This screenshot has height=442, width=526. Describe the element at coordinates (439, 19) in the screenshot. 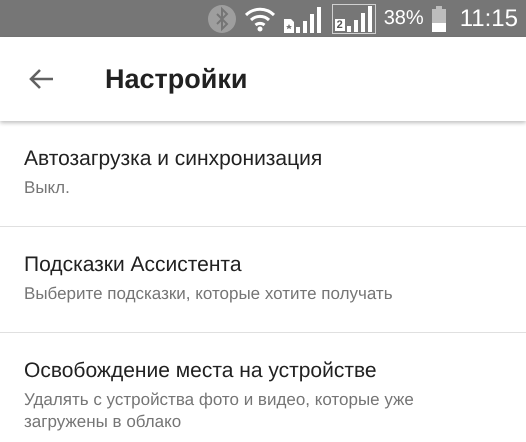

I see `battery-icon` at that location.